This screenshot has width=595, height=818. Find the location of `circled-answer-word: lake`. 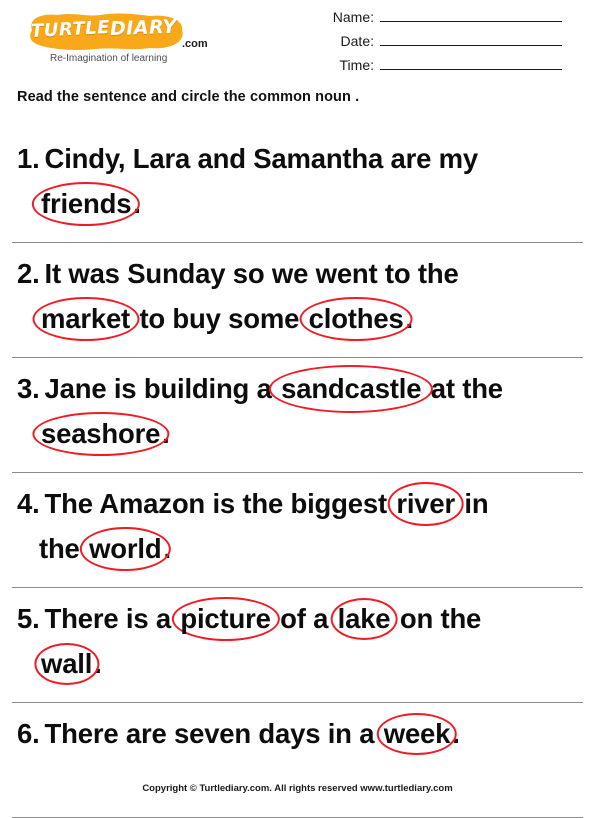

circled-answer-word: lake is located at coordinates (364, 618).